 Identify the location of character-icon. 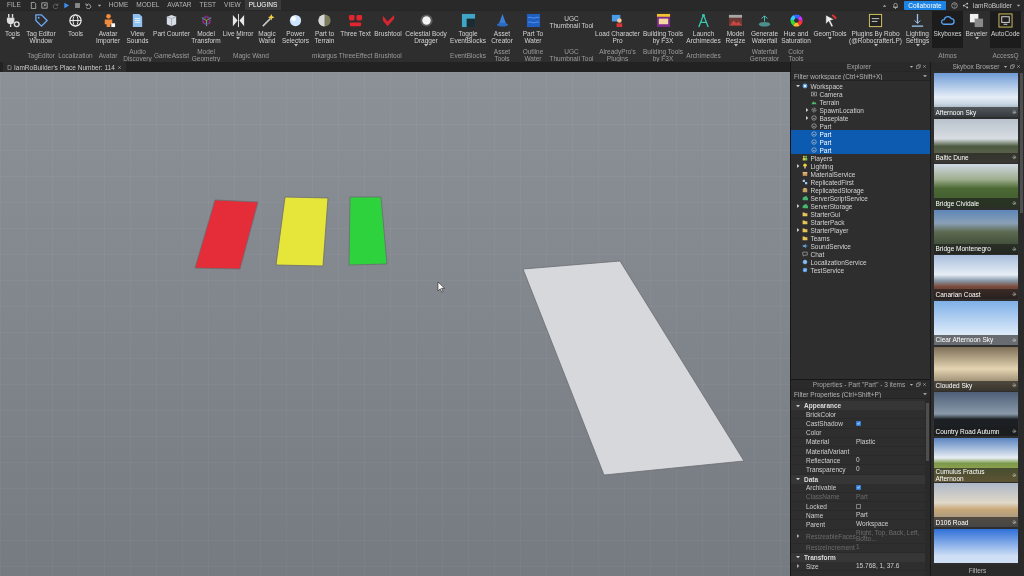
(617, 20).